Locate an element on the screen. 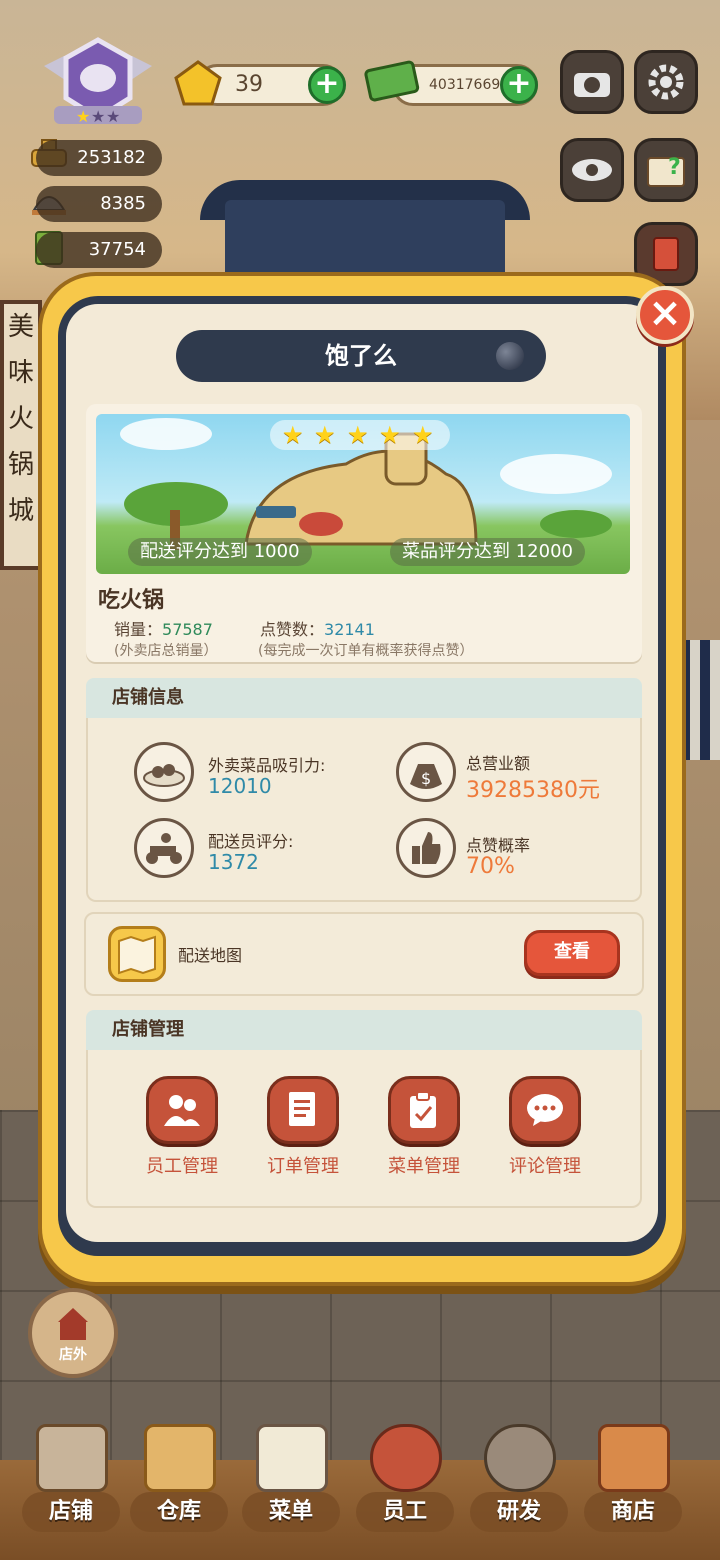  rank-badge-icon: ★ ★ ★ is located at coordinates (98, 84).